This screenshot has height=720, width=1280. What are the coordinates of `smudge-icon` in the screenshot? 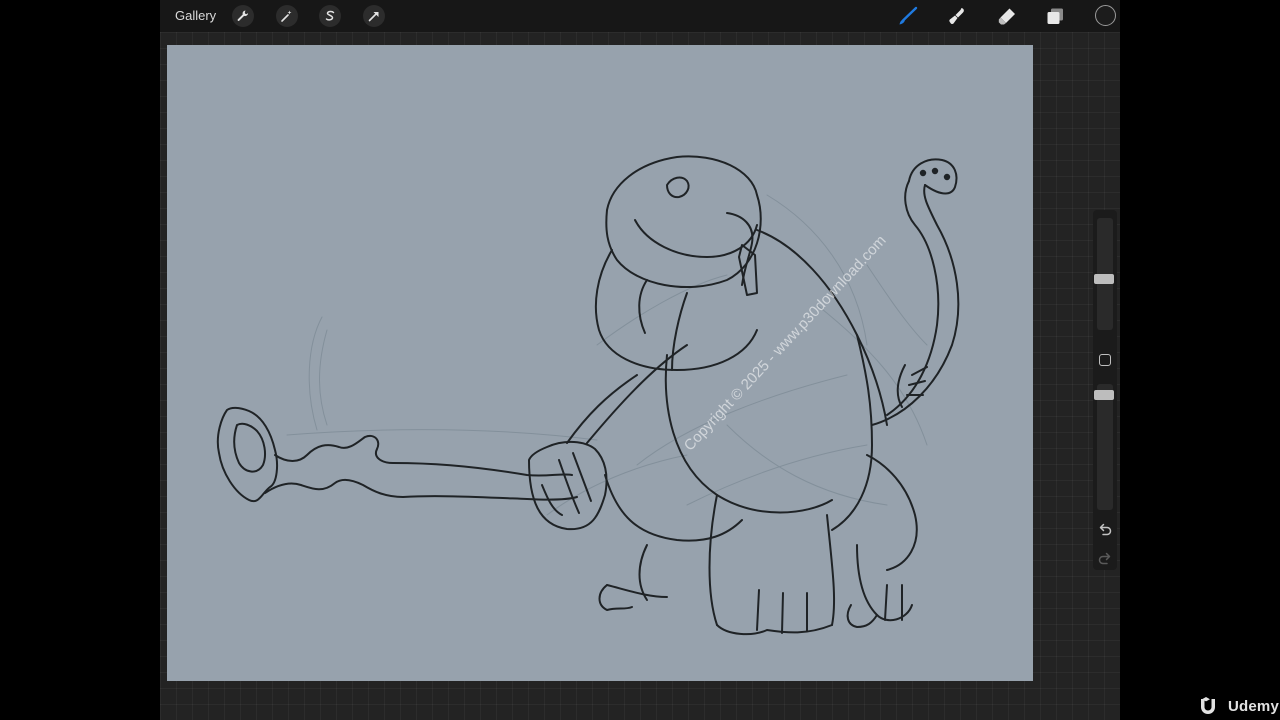 It's located at (956, 16).